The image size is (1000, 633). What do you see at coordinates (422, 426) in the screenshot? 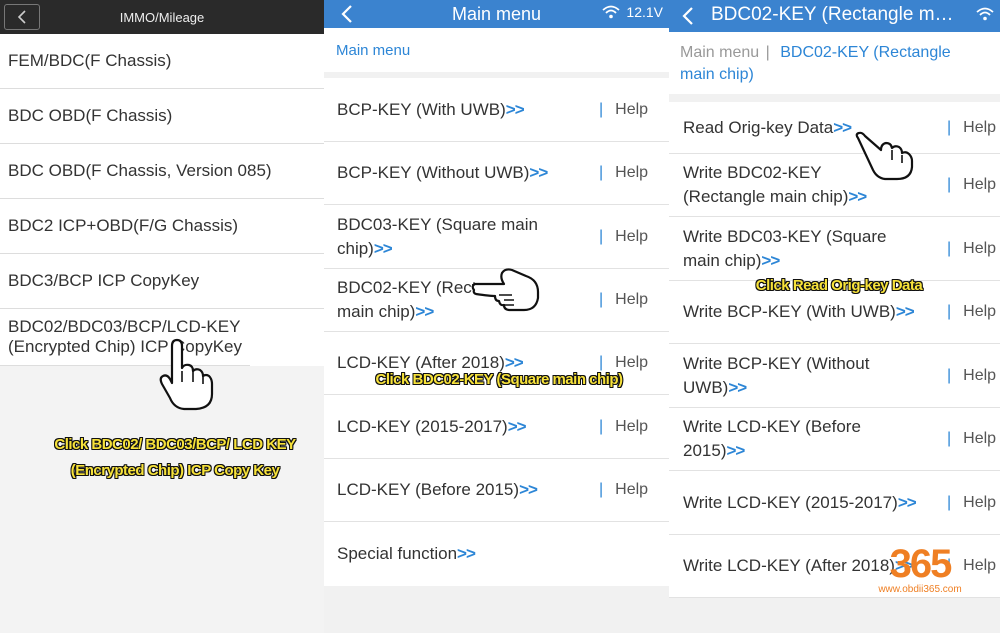
I see `menu-item-label: LCD-KEY (2015-2017)` at bounding box center [422, 426].